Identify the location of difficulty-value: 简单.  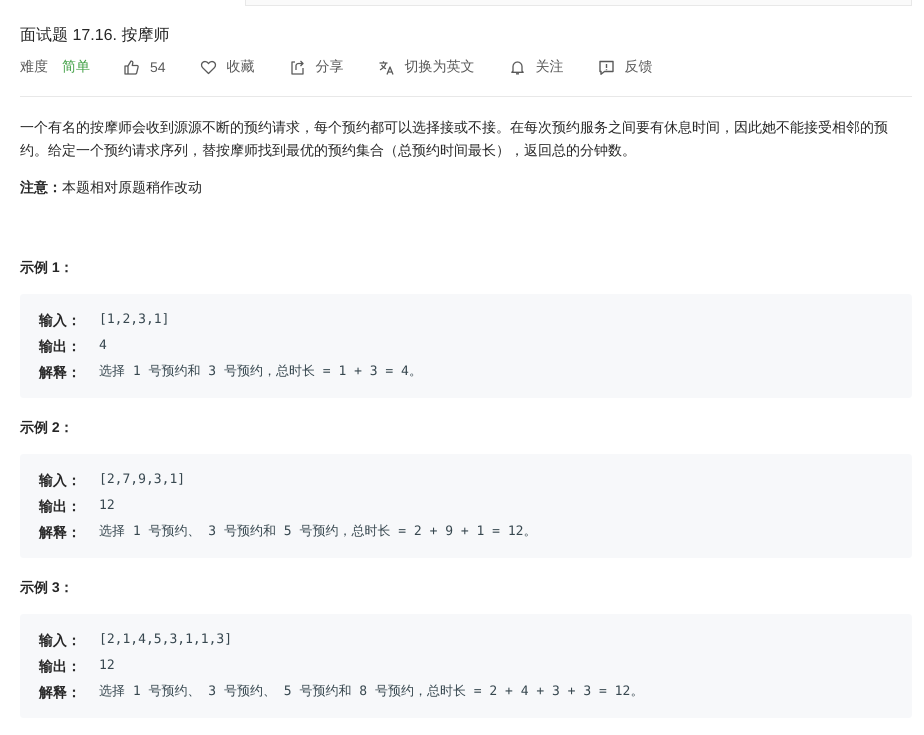
(76, 67).